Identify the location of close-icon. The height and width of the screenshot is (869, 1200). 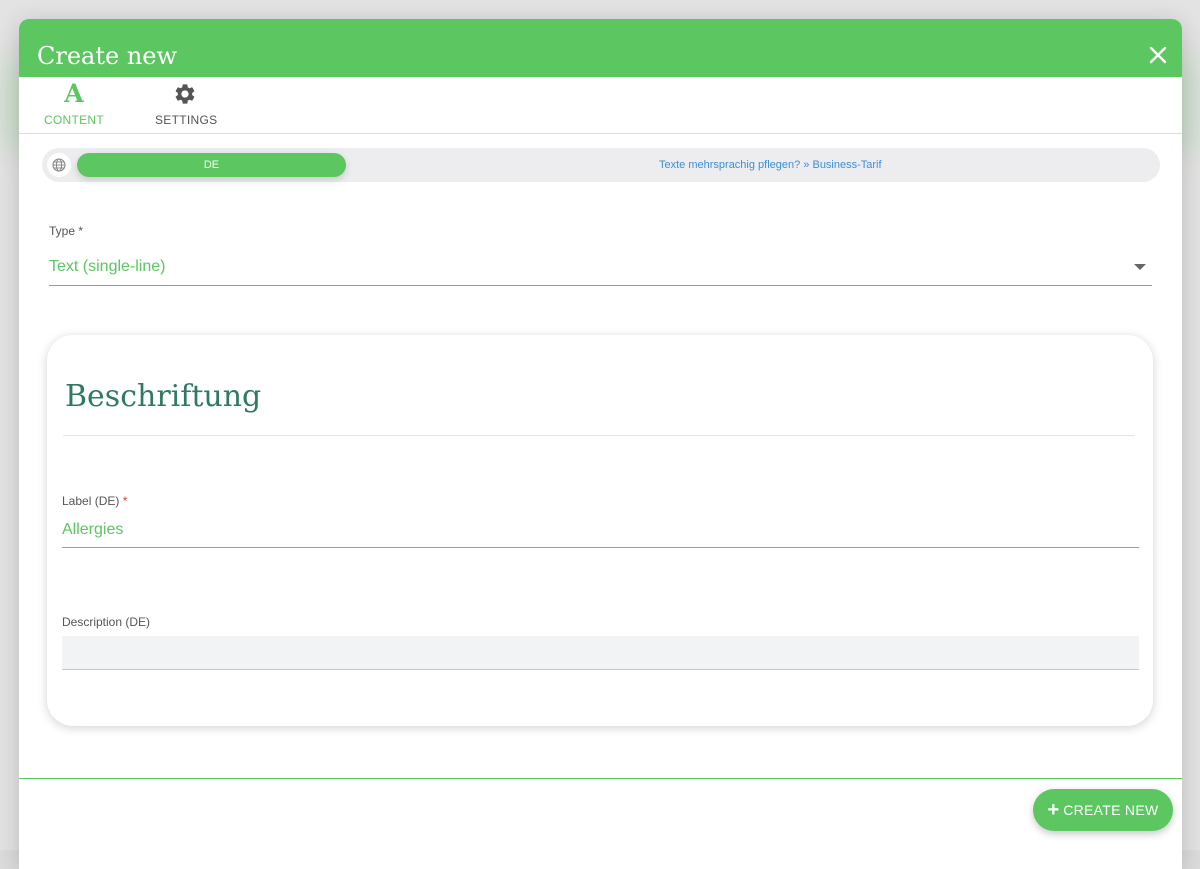
(1158, 55).